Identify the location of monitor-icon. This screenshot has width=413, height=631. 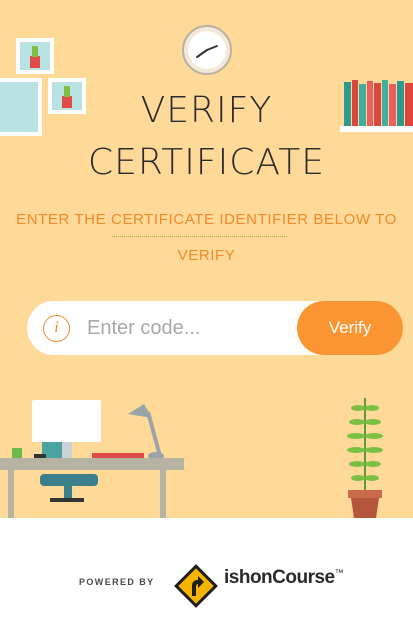
(66, 421).